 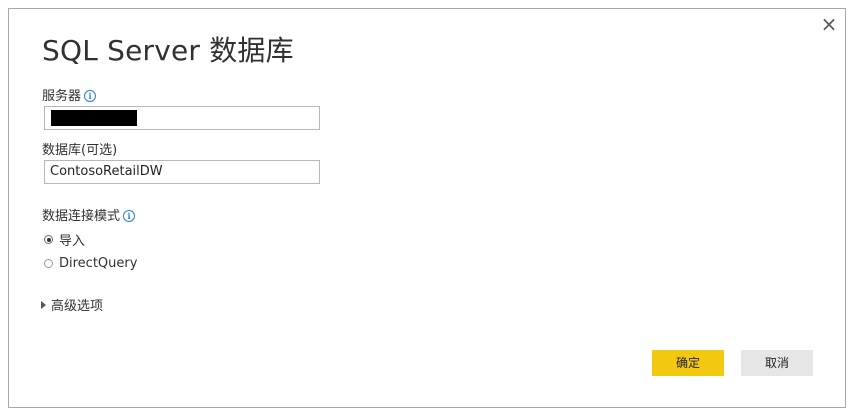 I want to click on database-label: 数据库(可选), so click(x=80, y=150).